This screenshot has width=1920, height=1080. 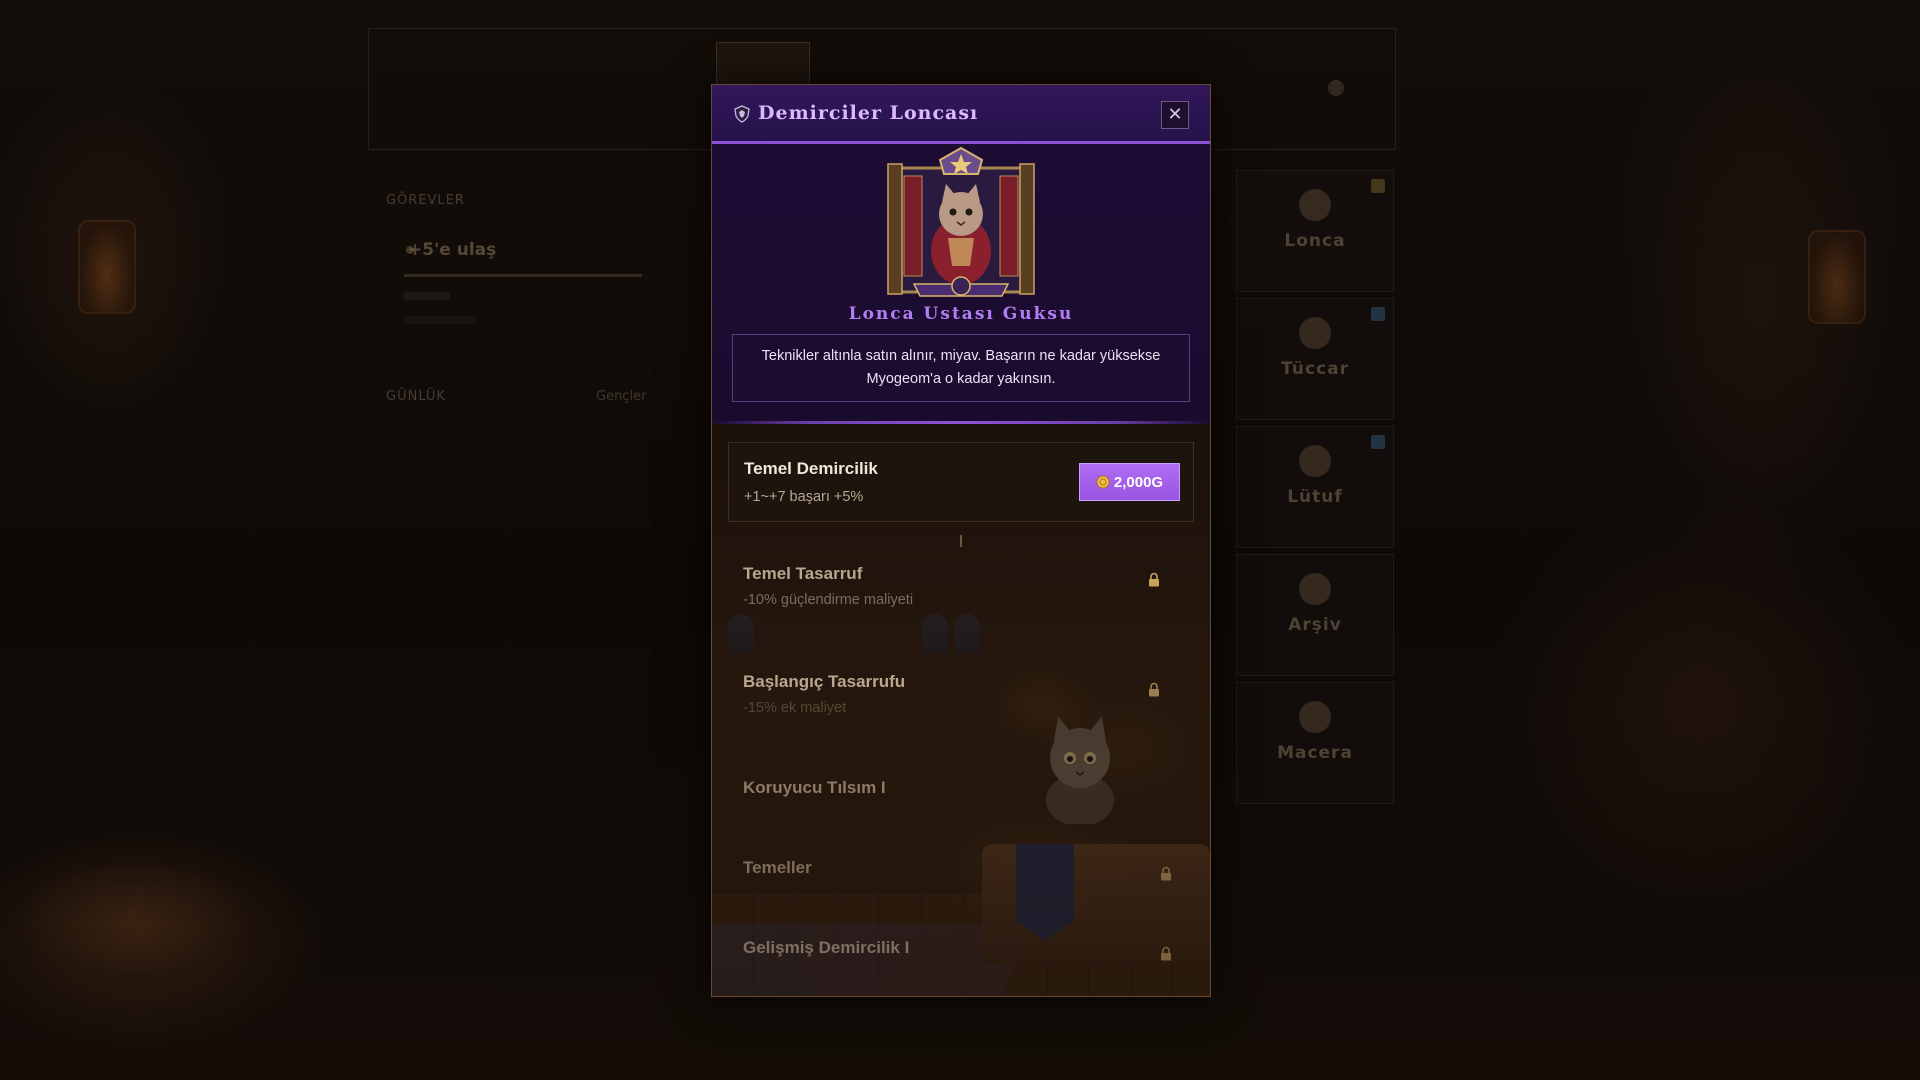 I want to click on skill-name: Temel Tasarruf, so click(x=803, y=573).